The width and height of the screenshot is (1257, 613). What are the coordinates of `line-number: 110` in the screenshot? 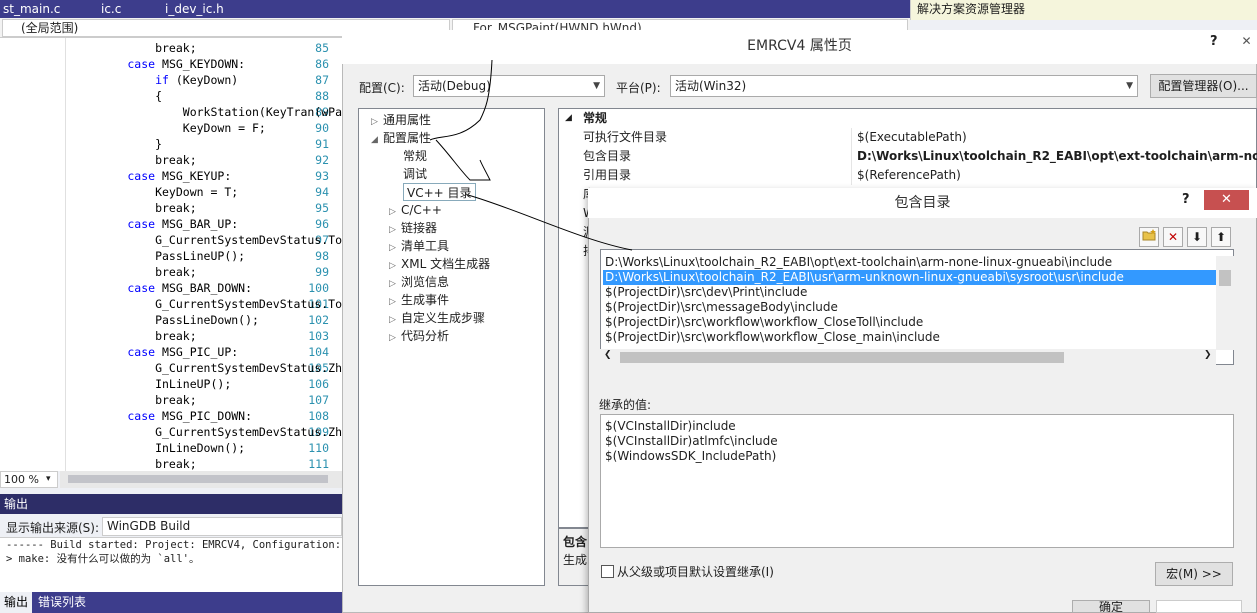 It's located at (318, 448).